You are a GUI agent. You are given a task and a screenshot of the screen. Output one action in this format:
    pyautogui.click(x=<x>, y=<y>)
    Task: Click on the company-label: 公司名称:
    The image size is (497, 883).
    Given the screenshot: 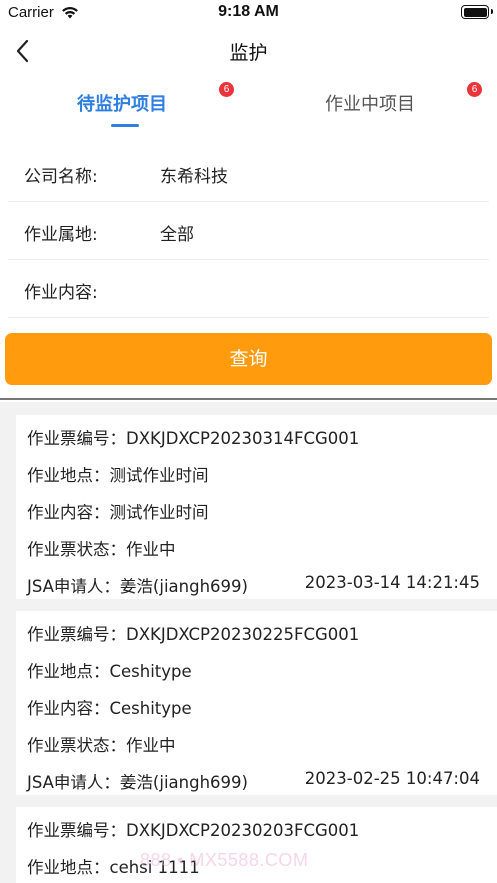 What is the action you would take?
    pyautogui.click(x=61, y=177)
    